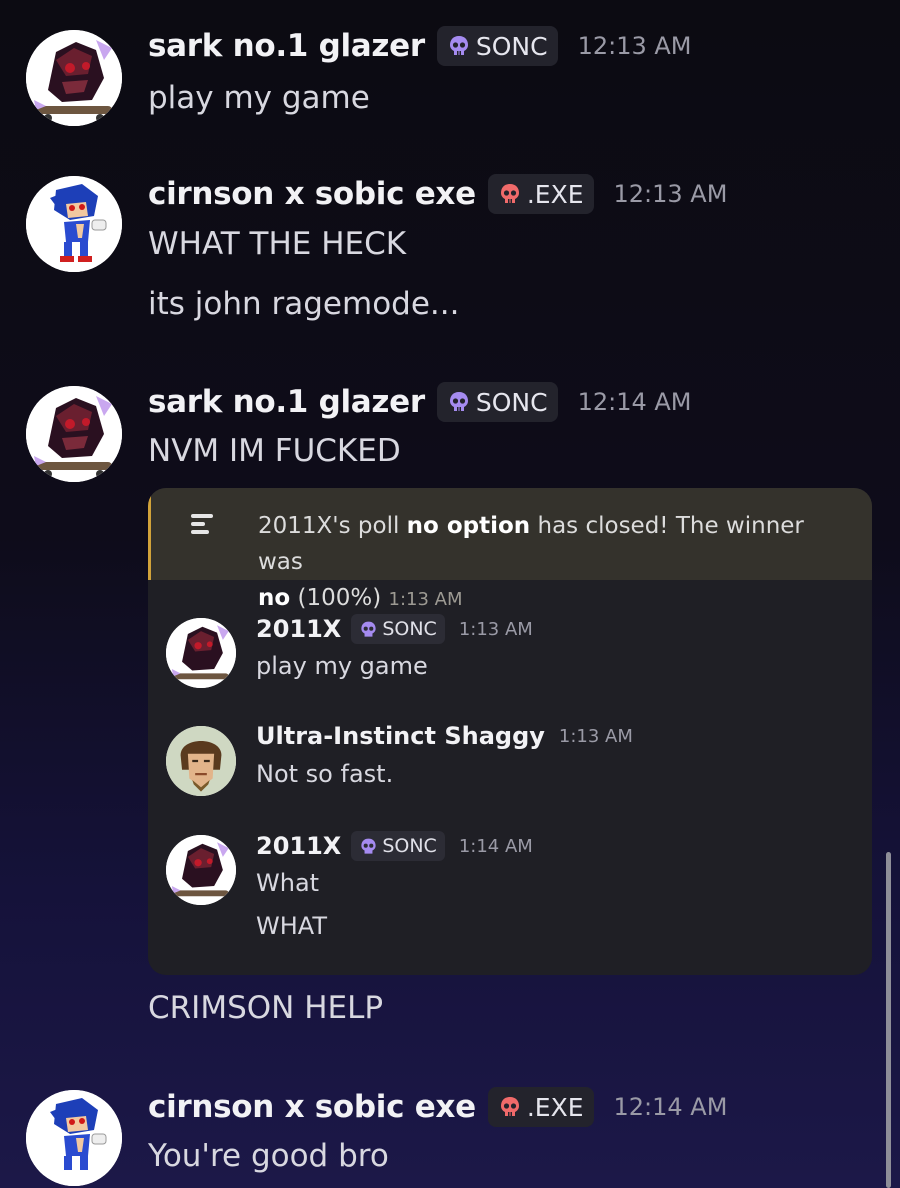 This screenshot has height=1188, width=900. What do you see at coordinates (342, 666) in the screenshot?
I see `quoted-message-text: play my game` at bounding box center [342, 666].